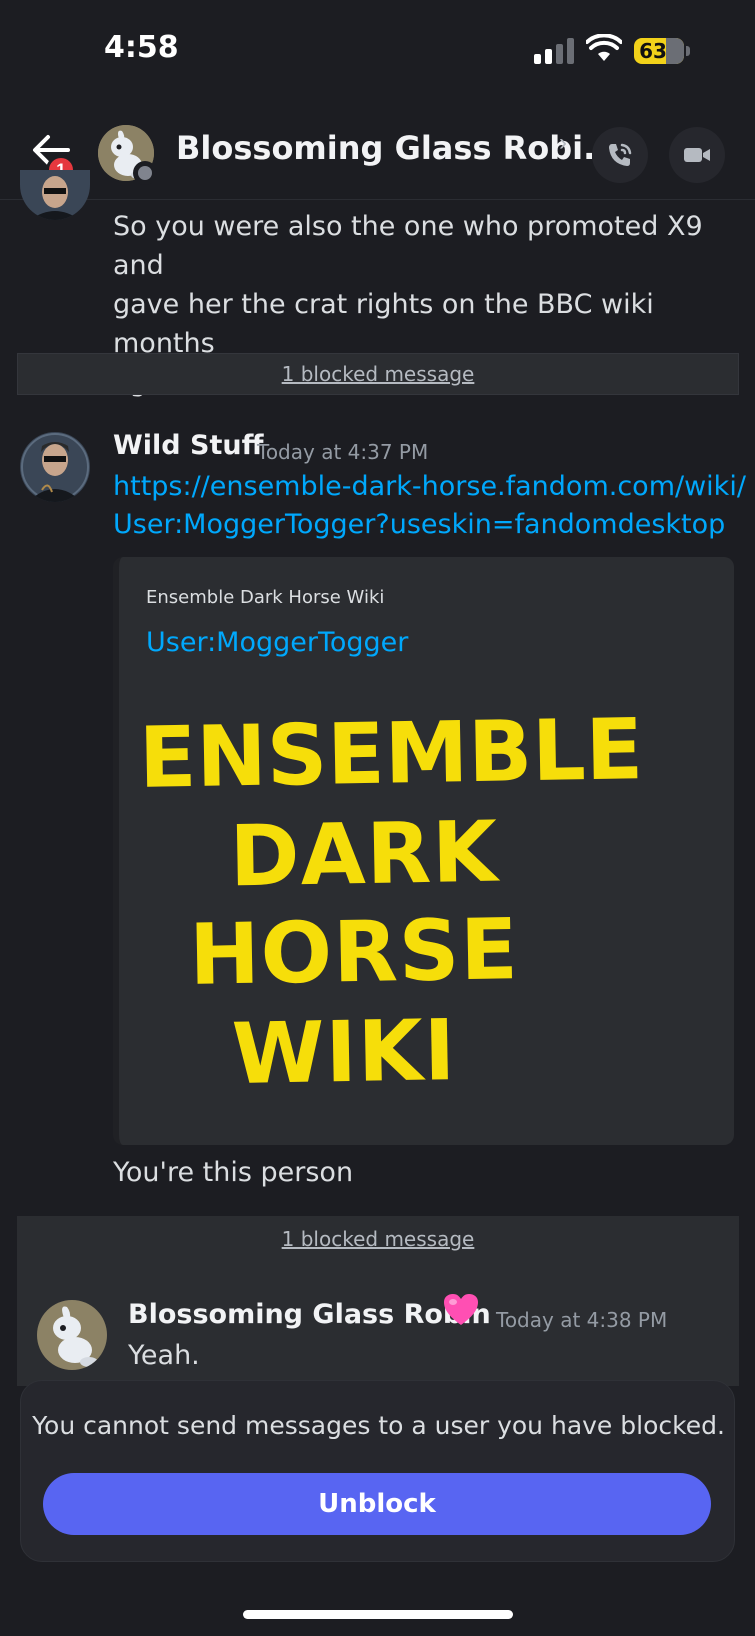 This screenshot has height=1636, width=755. I want to click on logo-text: WIKI, so click(344, 1052).